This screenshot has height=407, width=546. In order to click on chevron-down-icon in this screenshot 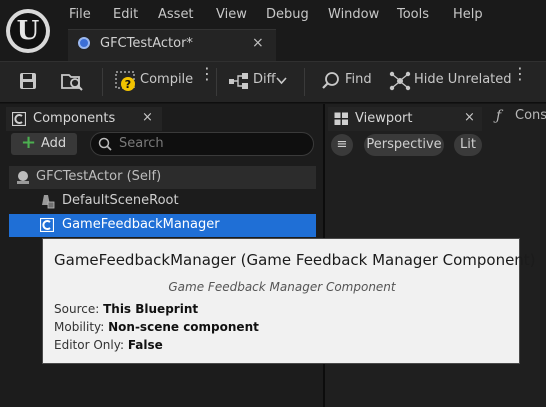, I will do `click(281, 81)`.